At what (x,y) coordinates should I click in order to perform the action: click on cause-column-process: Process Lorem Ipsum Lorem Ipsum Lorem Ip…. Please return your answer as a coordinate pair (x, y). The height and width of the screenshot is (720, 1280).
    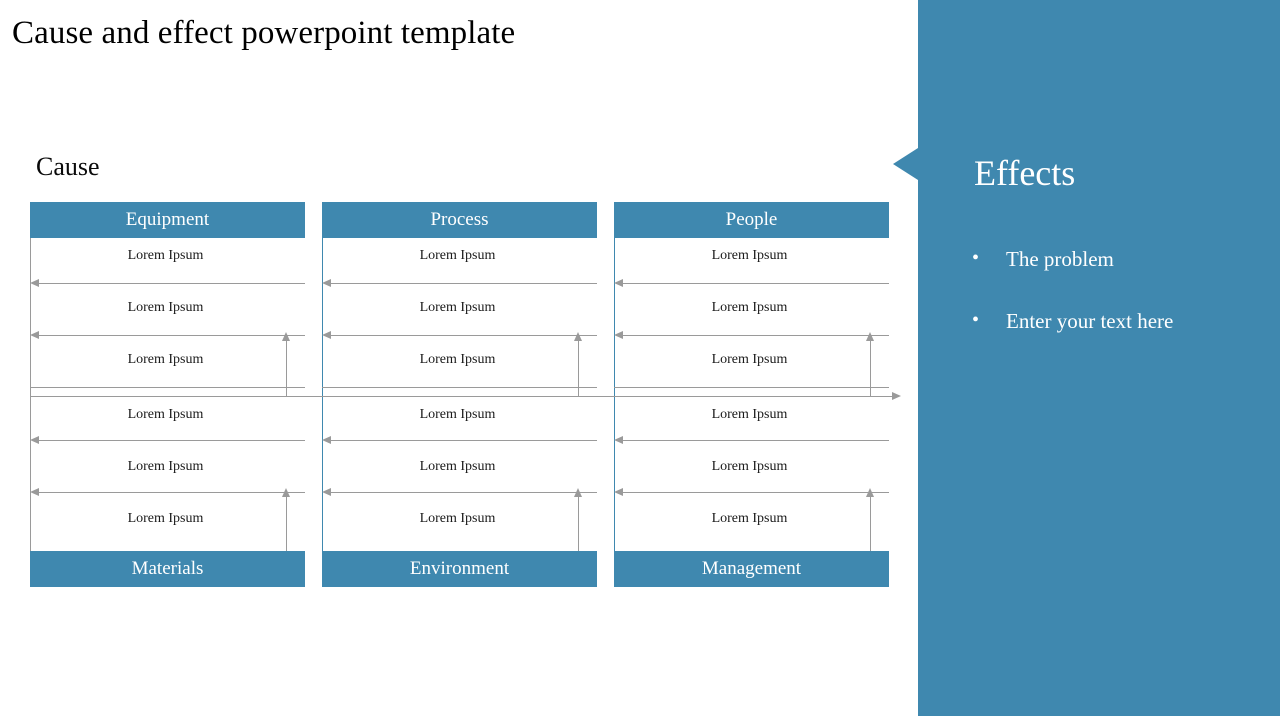
    Looking at the image, I should click on (459, 394).